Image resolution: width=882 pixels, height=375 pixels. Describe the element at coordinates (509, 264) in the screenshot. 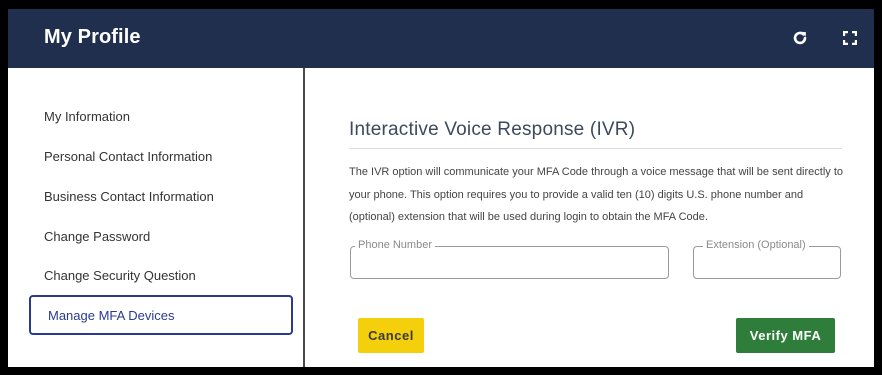

I see `phone-number-input` at that location.